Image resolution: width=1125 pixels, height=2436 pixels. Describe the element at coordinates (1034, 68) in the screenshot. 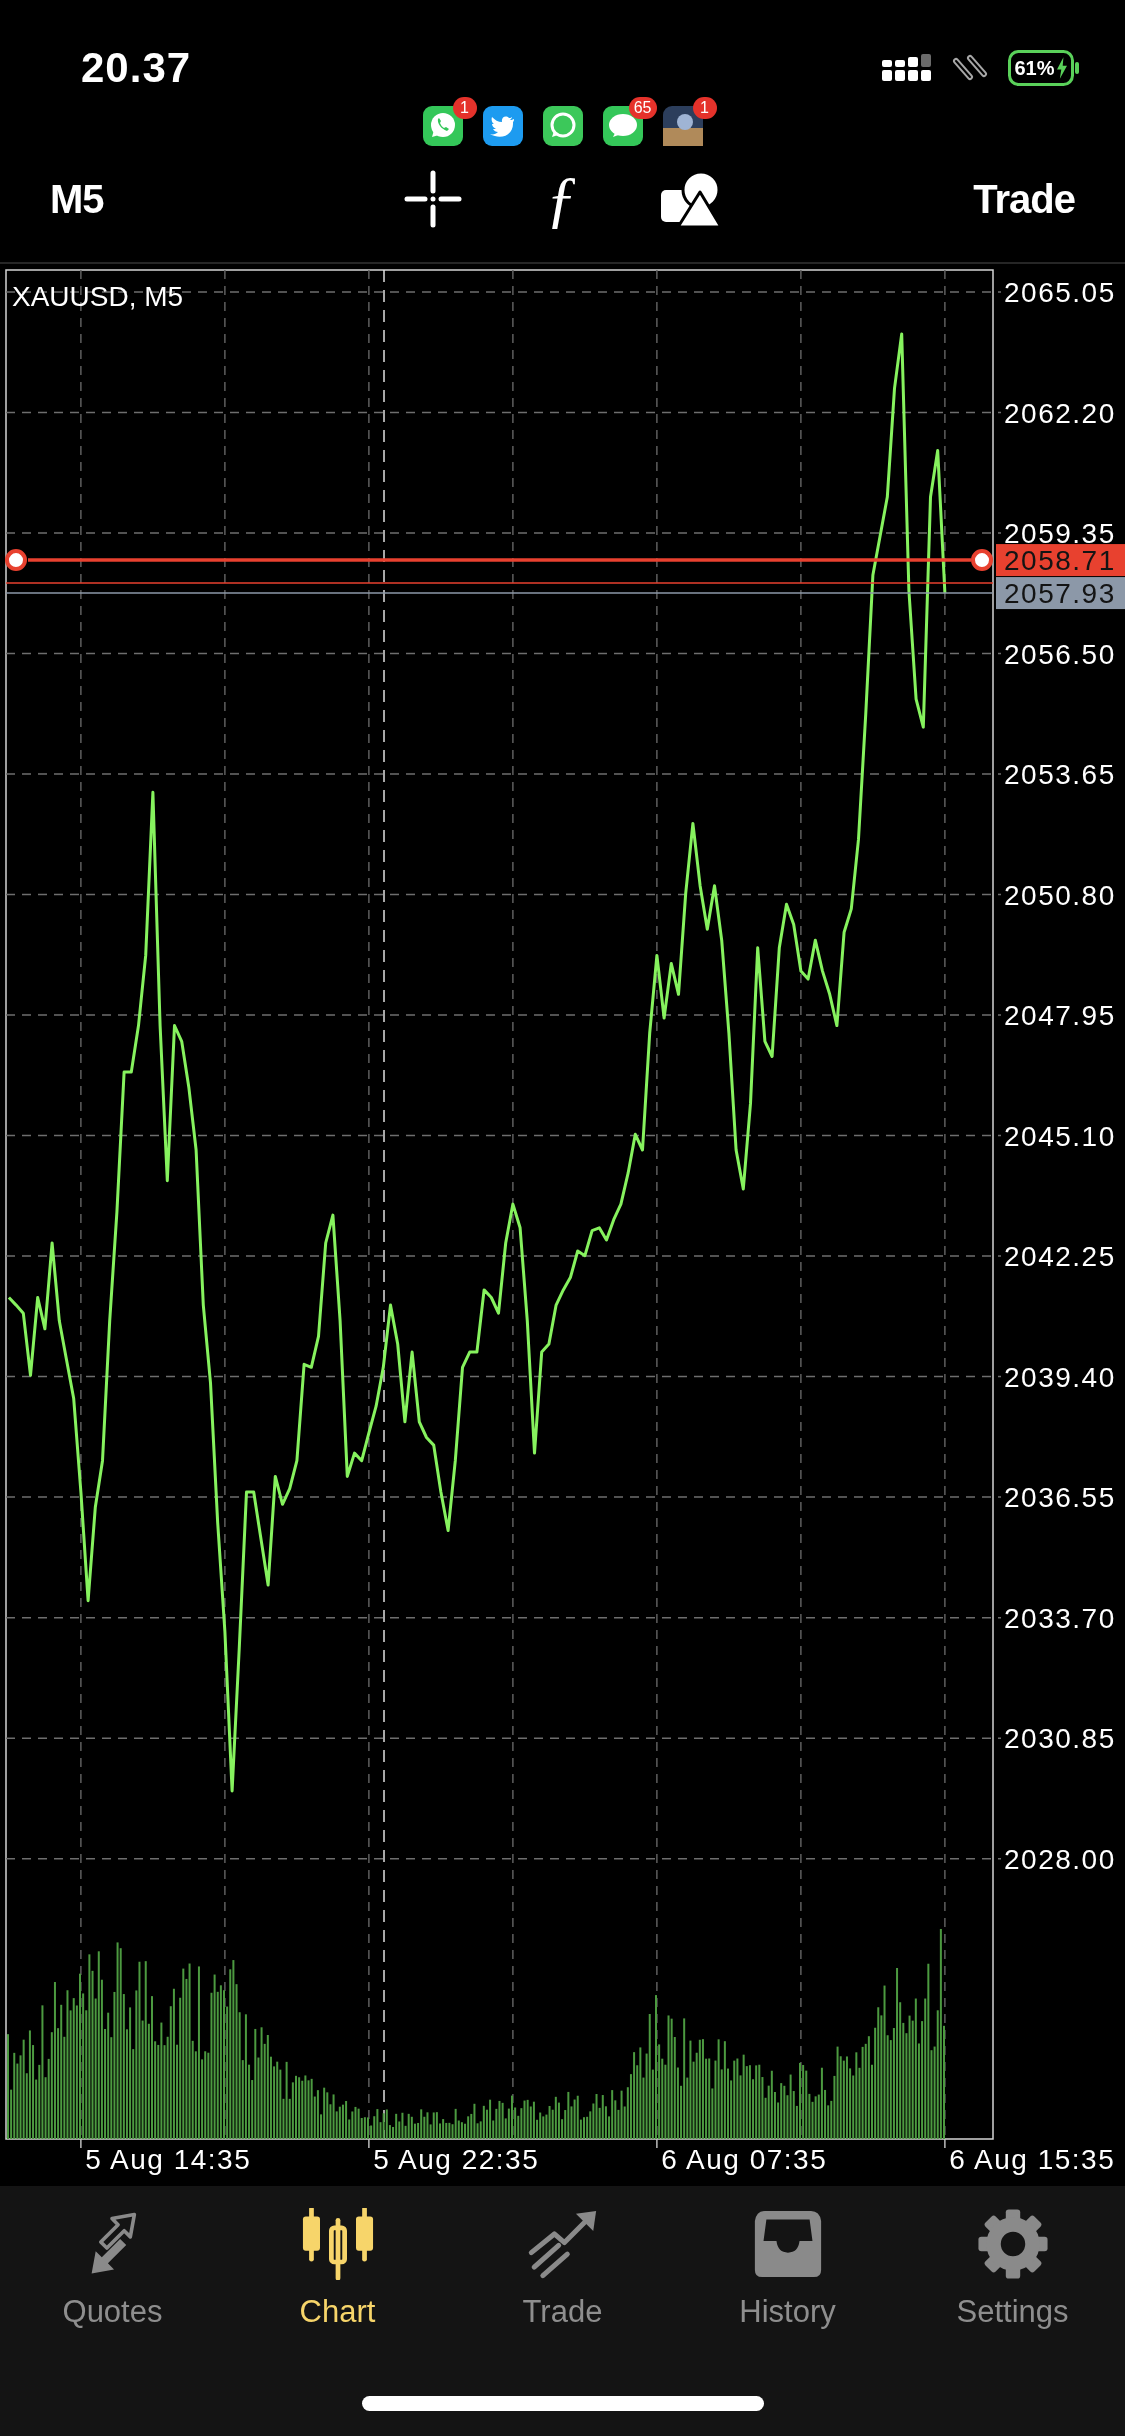

I see `battery-percentage: 61%` at that location.